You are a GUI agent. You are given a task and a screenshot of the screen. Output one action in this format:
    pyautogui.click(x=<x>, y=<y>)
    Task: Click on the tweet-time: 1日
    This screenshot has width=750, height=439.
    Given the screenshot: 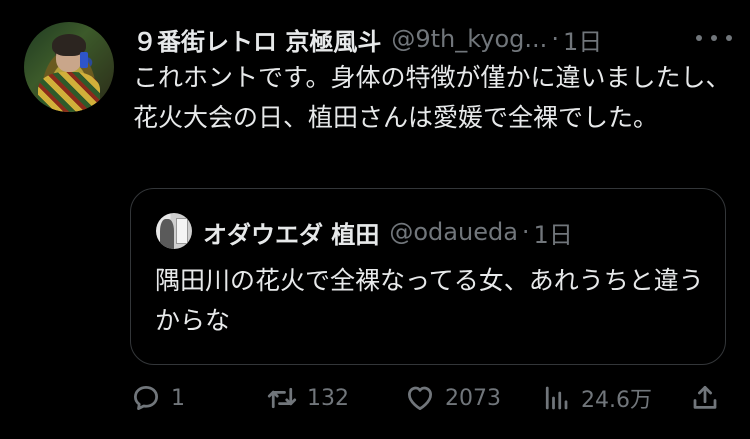 What is the action you would take?
    pyautogui.click(x=582, y=39)
    